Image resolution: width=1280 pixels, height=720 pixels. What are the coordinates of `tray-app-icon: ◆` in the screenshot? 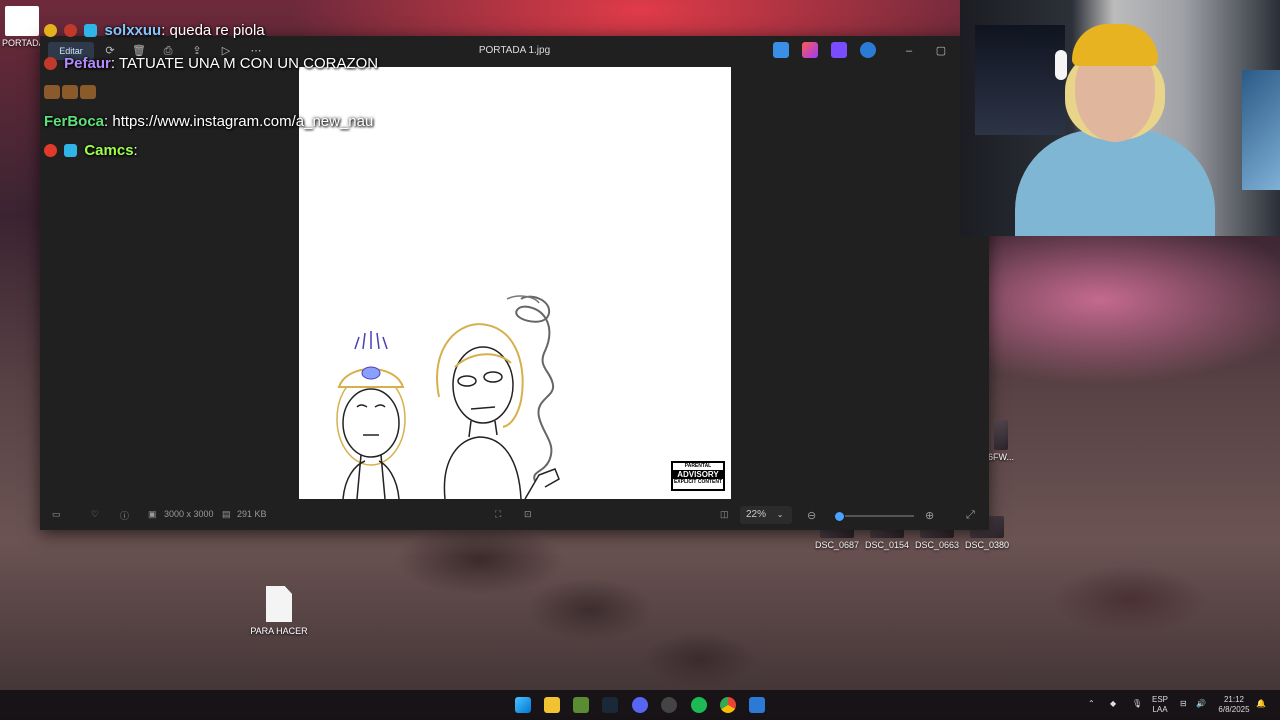 It's located at (1113, 704).